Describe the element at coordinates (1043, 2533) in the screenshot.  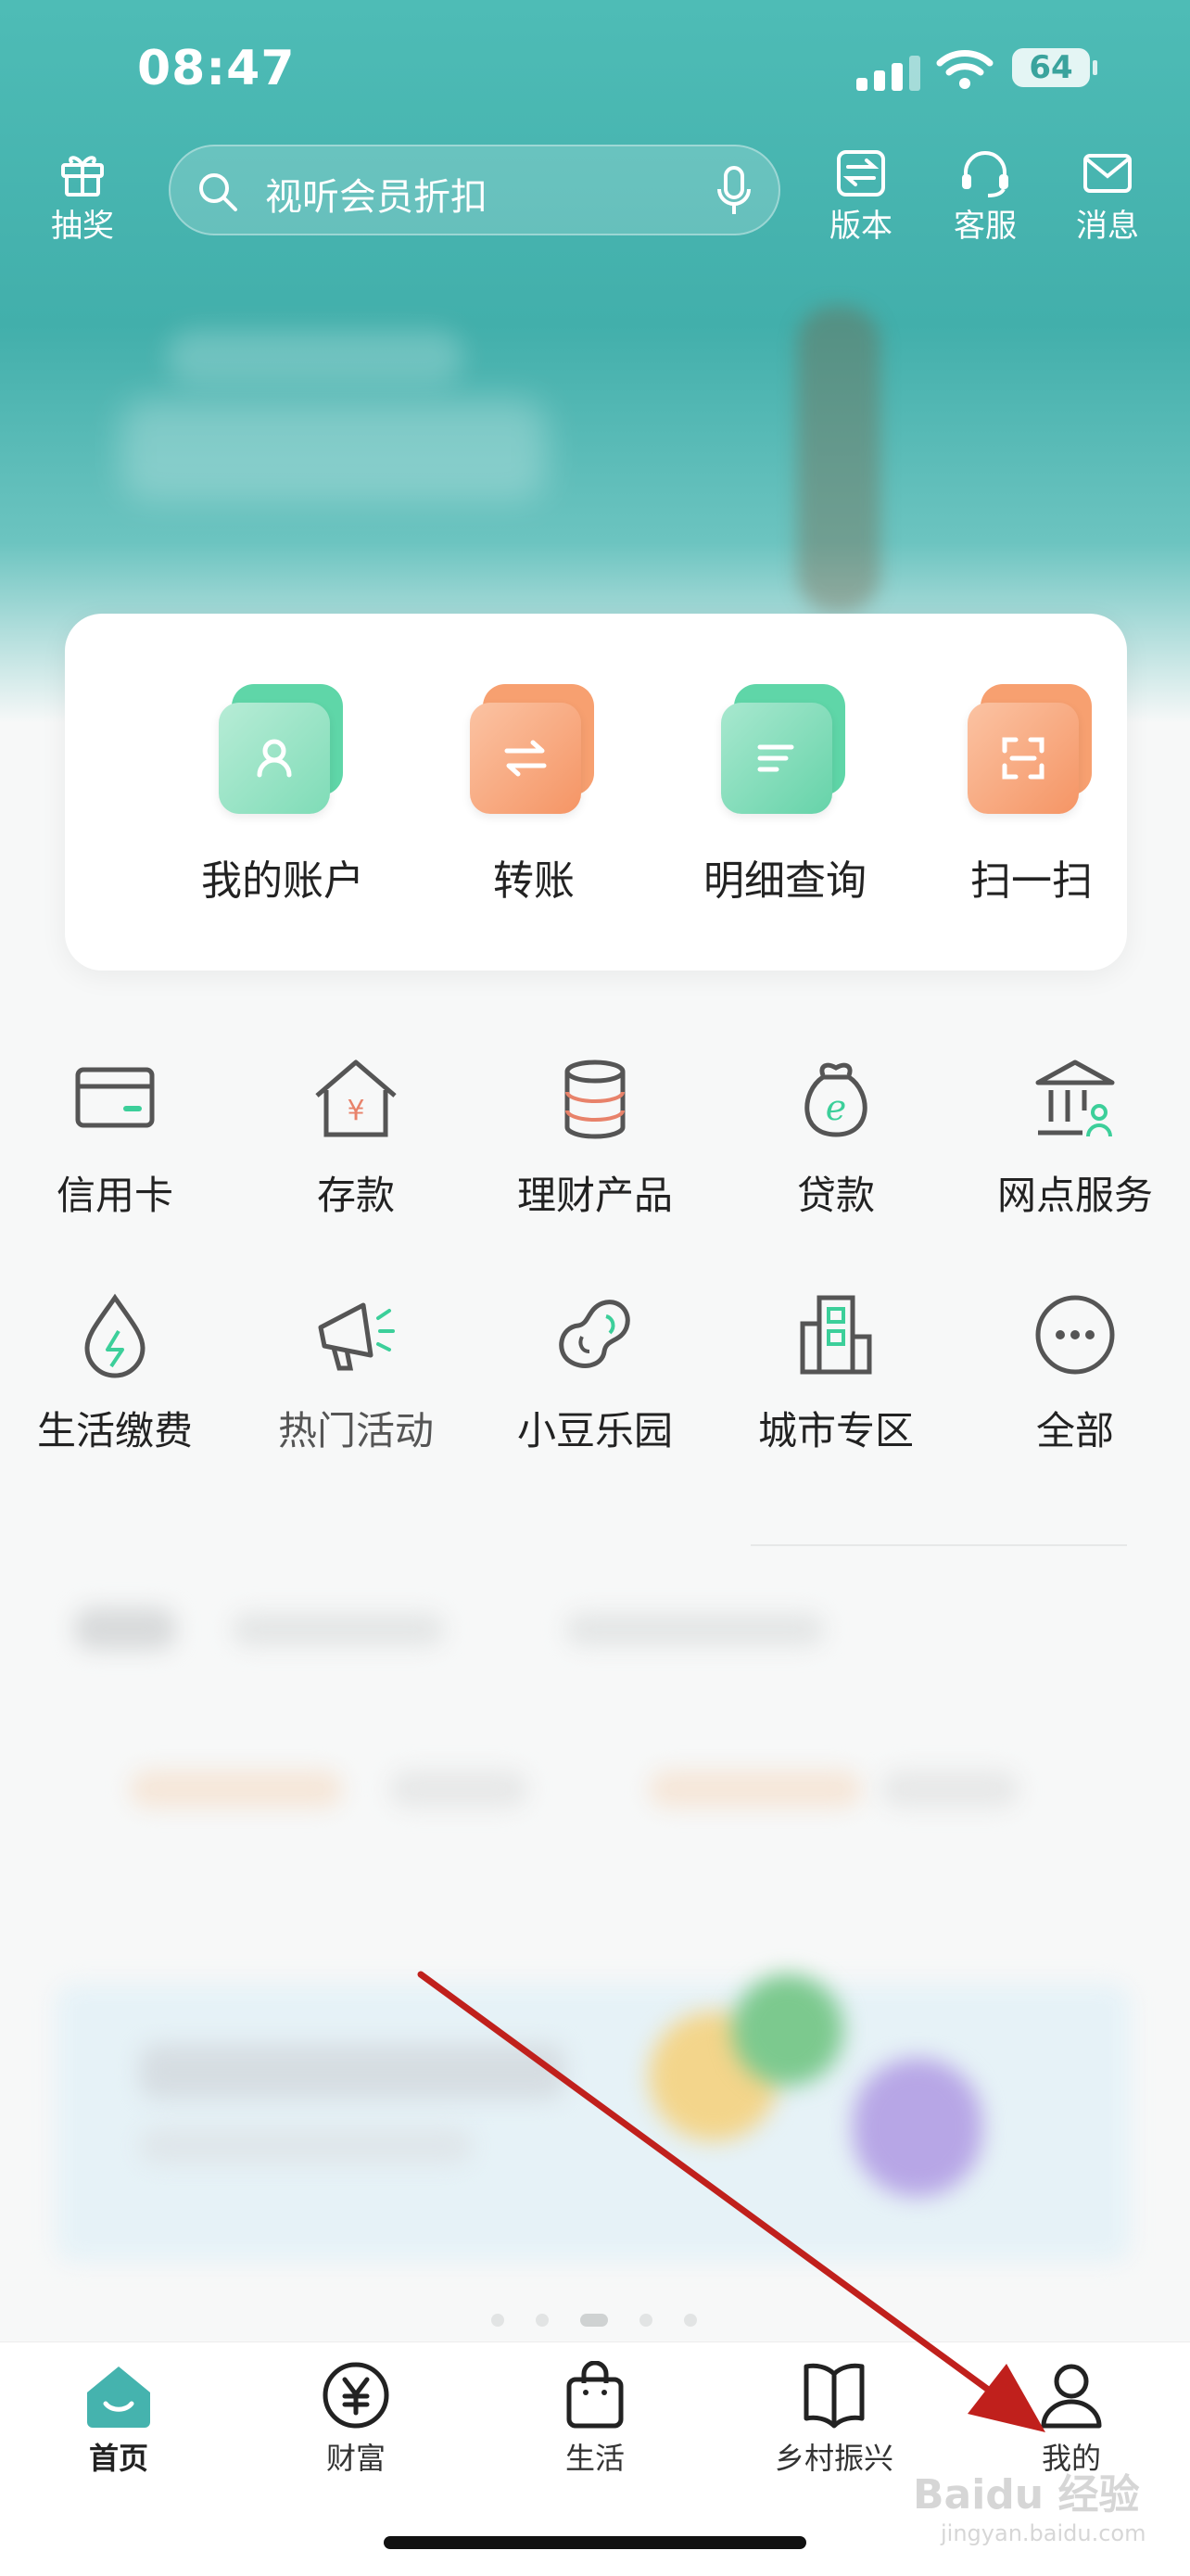
I see `watermark-subtext: jingyan.baidu.com` at that location.